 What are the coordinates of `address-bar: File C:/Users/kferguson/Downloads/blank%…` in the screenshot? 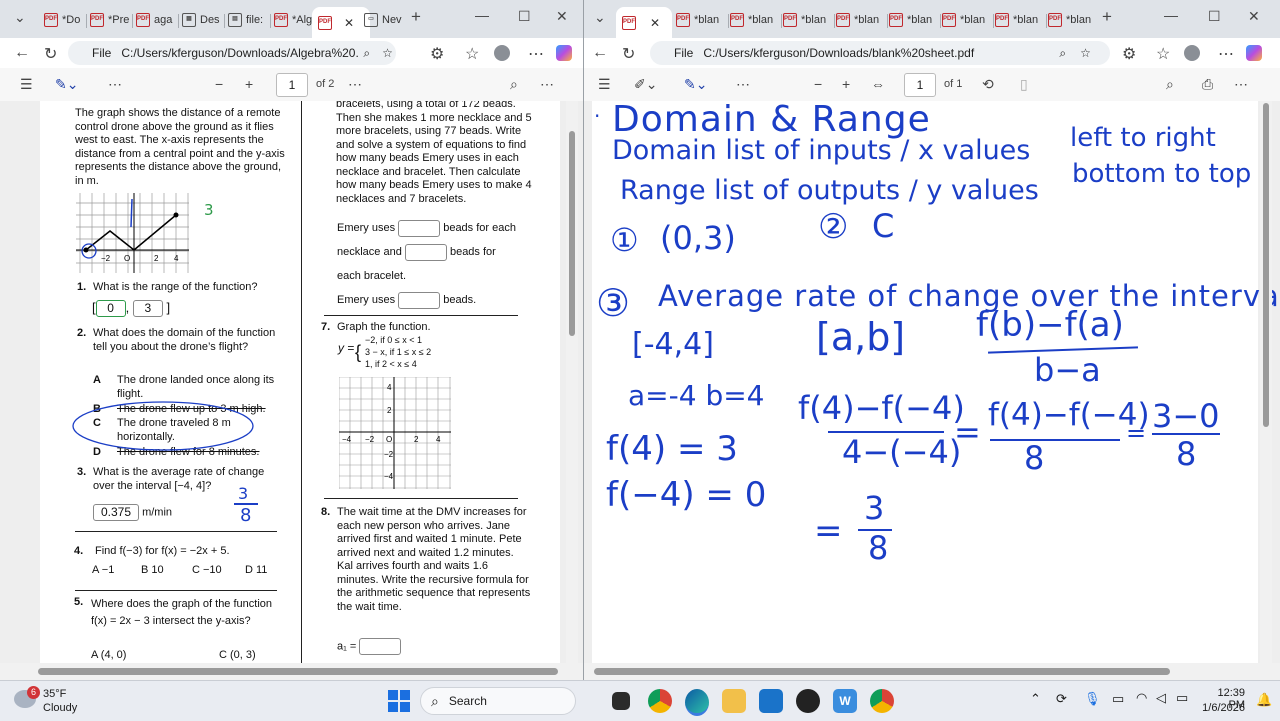 It's located at (880, 53).